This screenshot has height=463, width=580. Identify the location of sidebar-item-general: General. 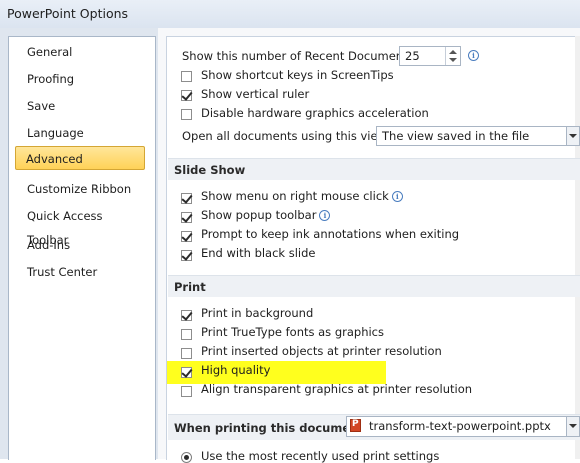
(80, 52).